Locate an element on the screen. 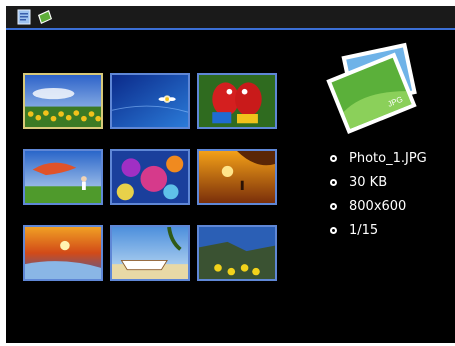  thumb-beach-sunset is located at coordinates (63, 253).